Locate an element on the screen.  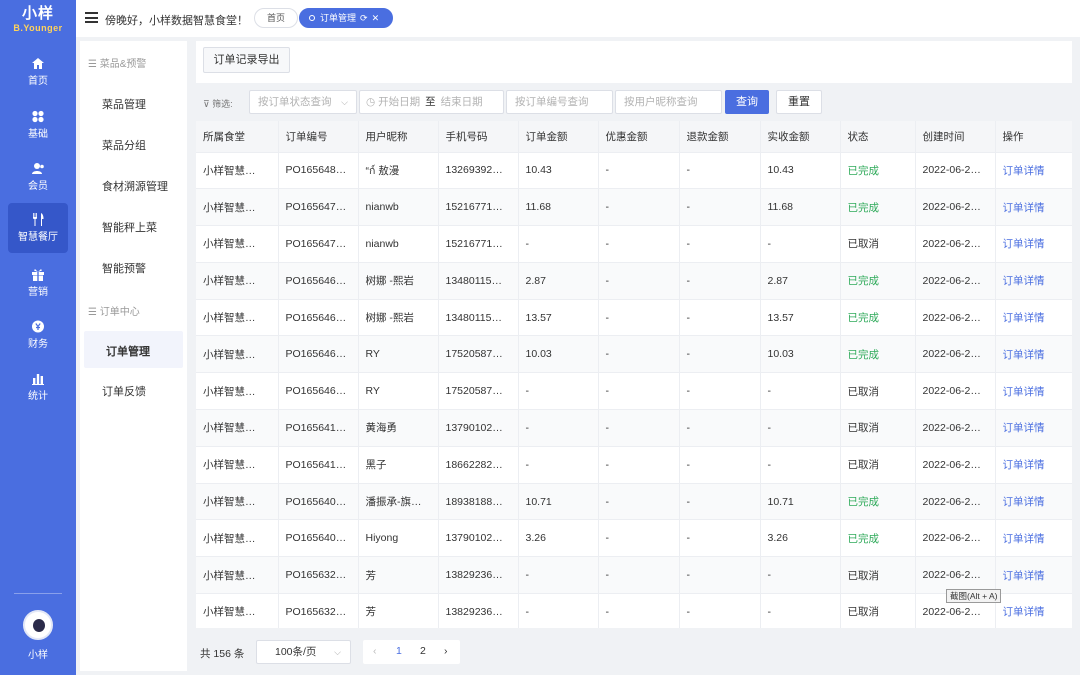
sidebar-item-dish-management: 菜品管理 is located at coordinates (124, 104).